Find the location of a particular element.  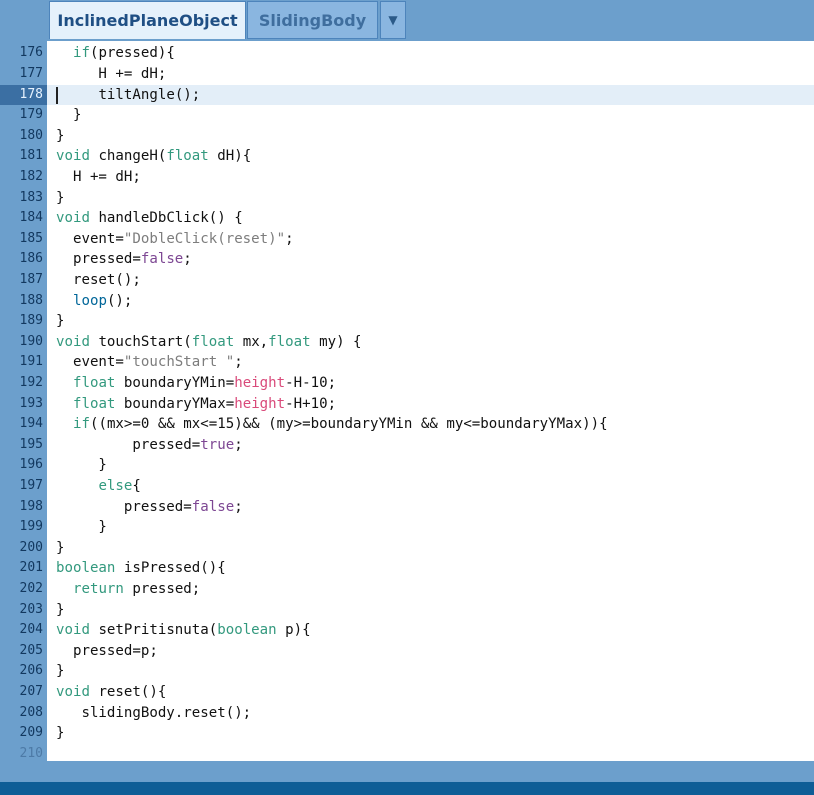

line-number: 207 is located at coordinates (31, 691).